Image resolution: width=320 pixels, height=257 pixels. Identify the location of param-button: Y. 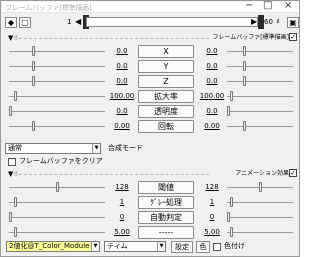
(166, 66).